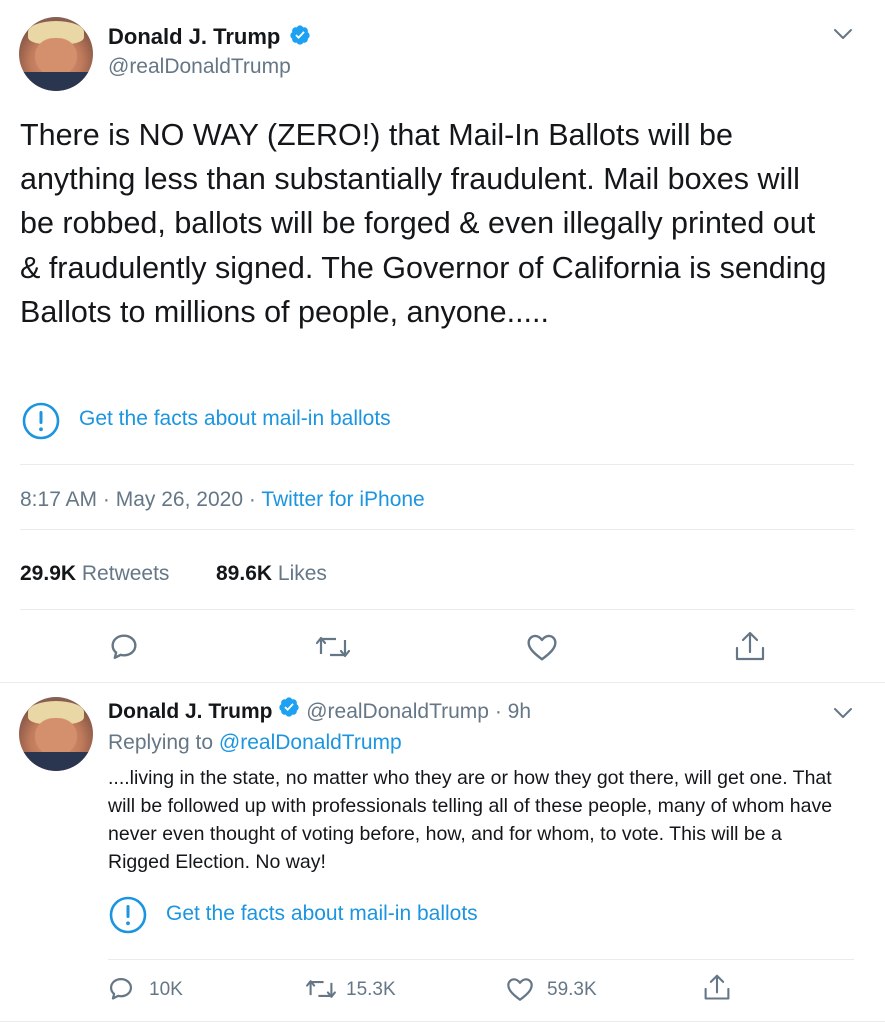 This screenshot has width=885, height=1024. Describe the element at coordinates (371, 989) in the screenshot. I see `retweet-count: 15.3K` at that location.